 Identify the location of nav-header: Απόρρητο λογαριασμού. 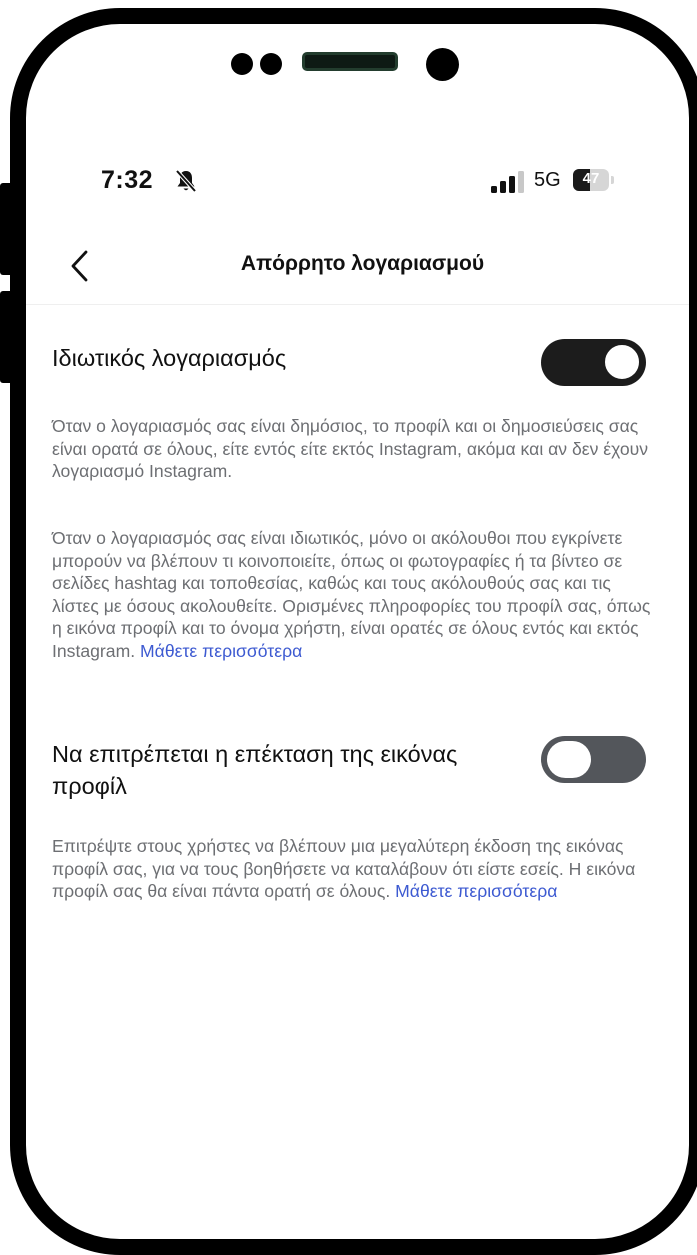
(357, 269).